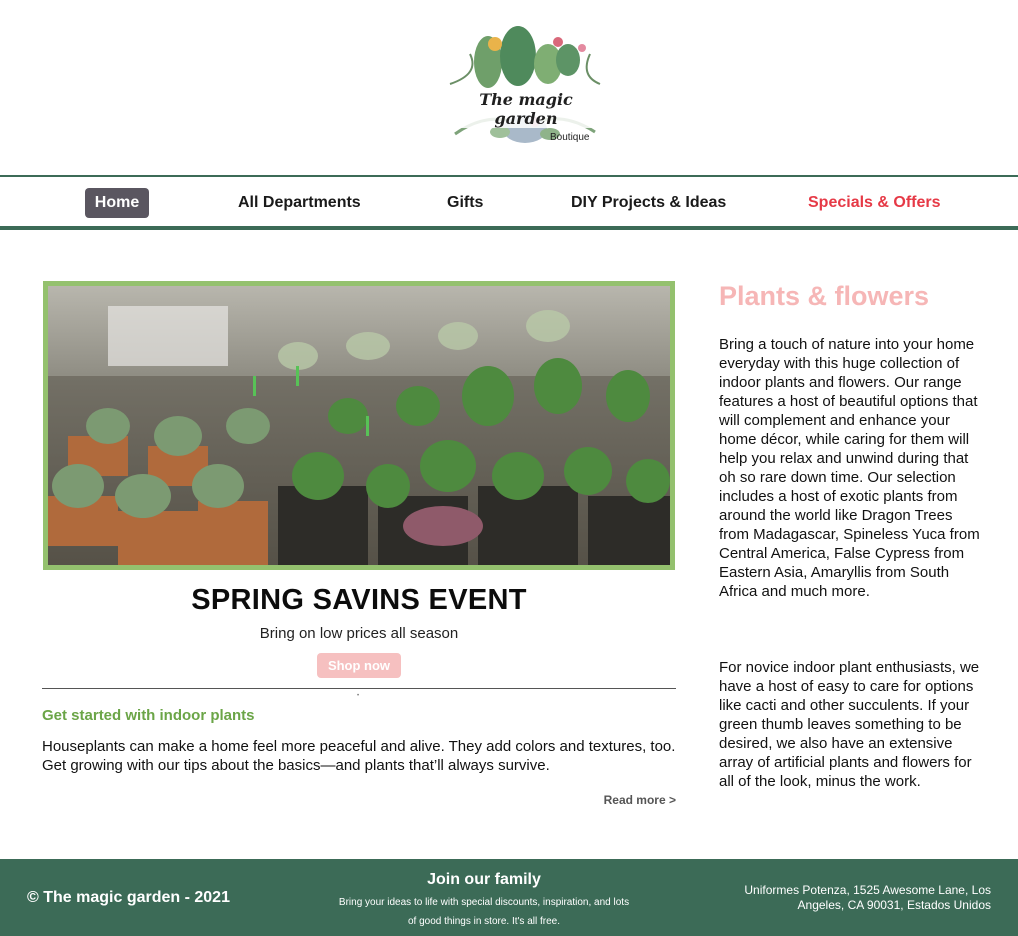  Describe the element at coordinates (526, 109) in the screenshot. I see `logo-name: The magic garden` at that location.